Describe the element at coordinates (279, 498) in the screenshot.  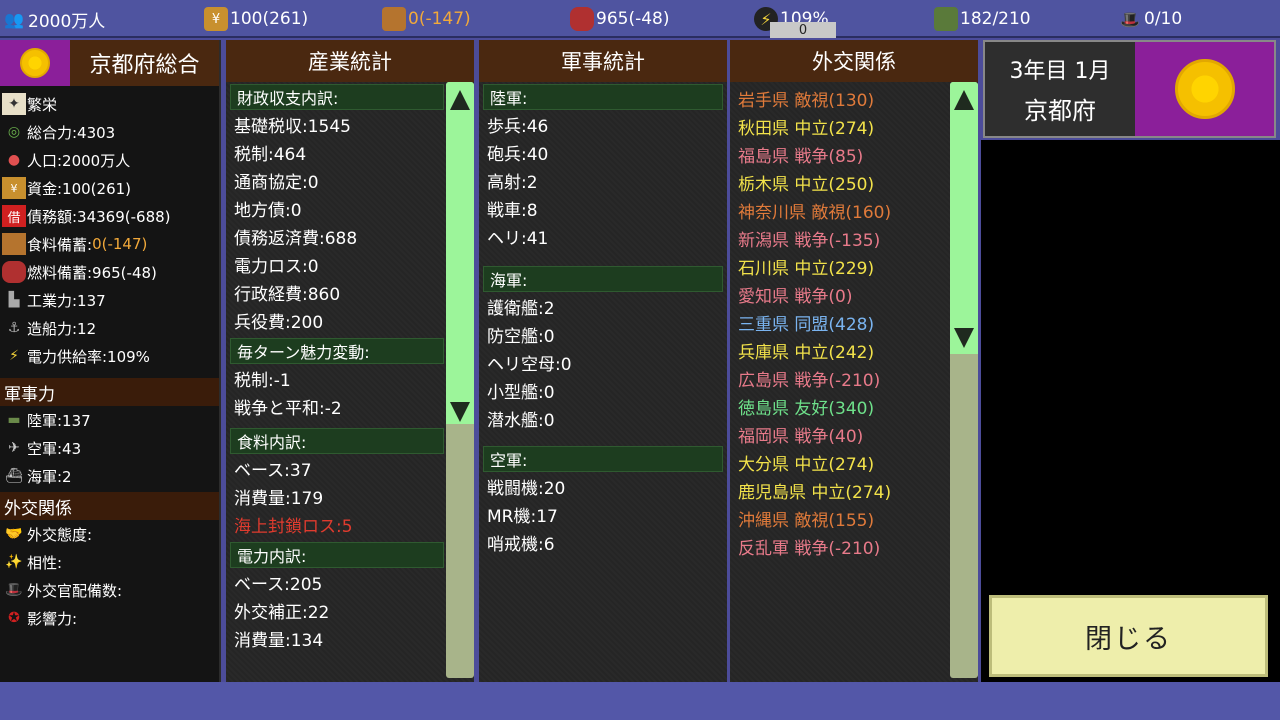
I see `list-item: 消費量:179` at that location.